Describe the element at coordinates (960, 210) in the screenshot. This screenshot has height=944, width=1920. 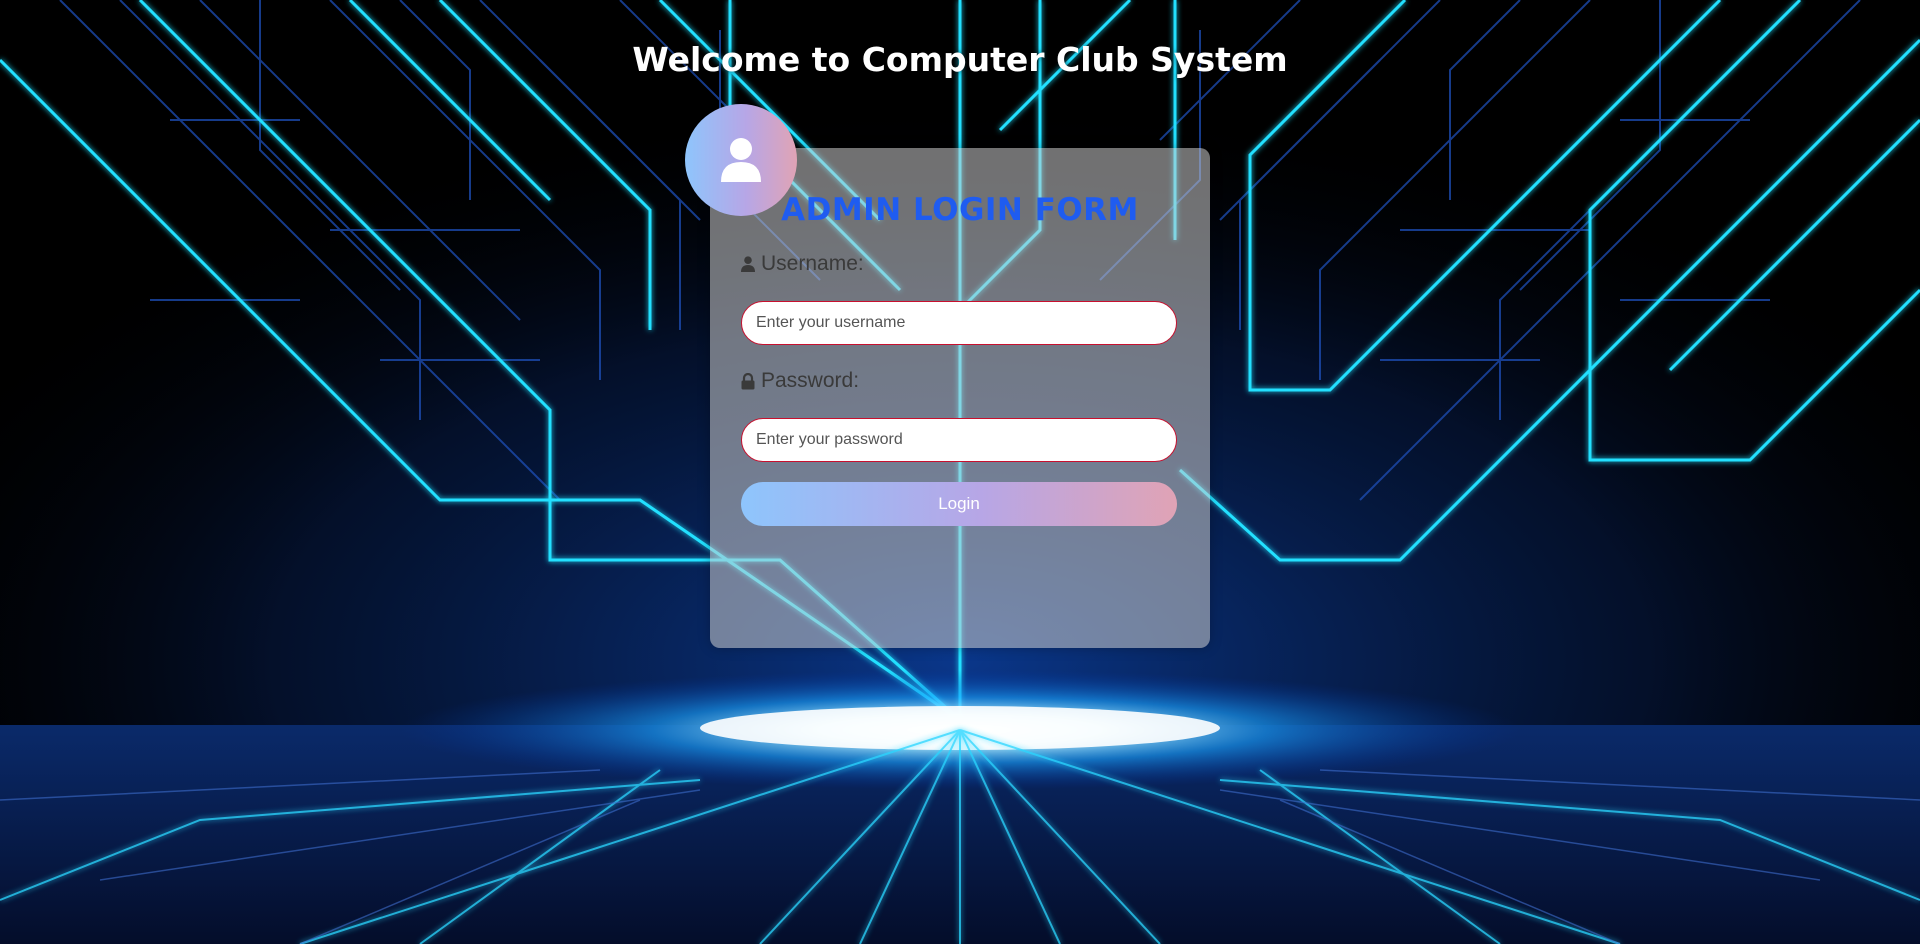
I see `form-title: ADMIN LOGIN FORM` at that location.